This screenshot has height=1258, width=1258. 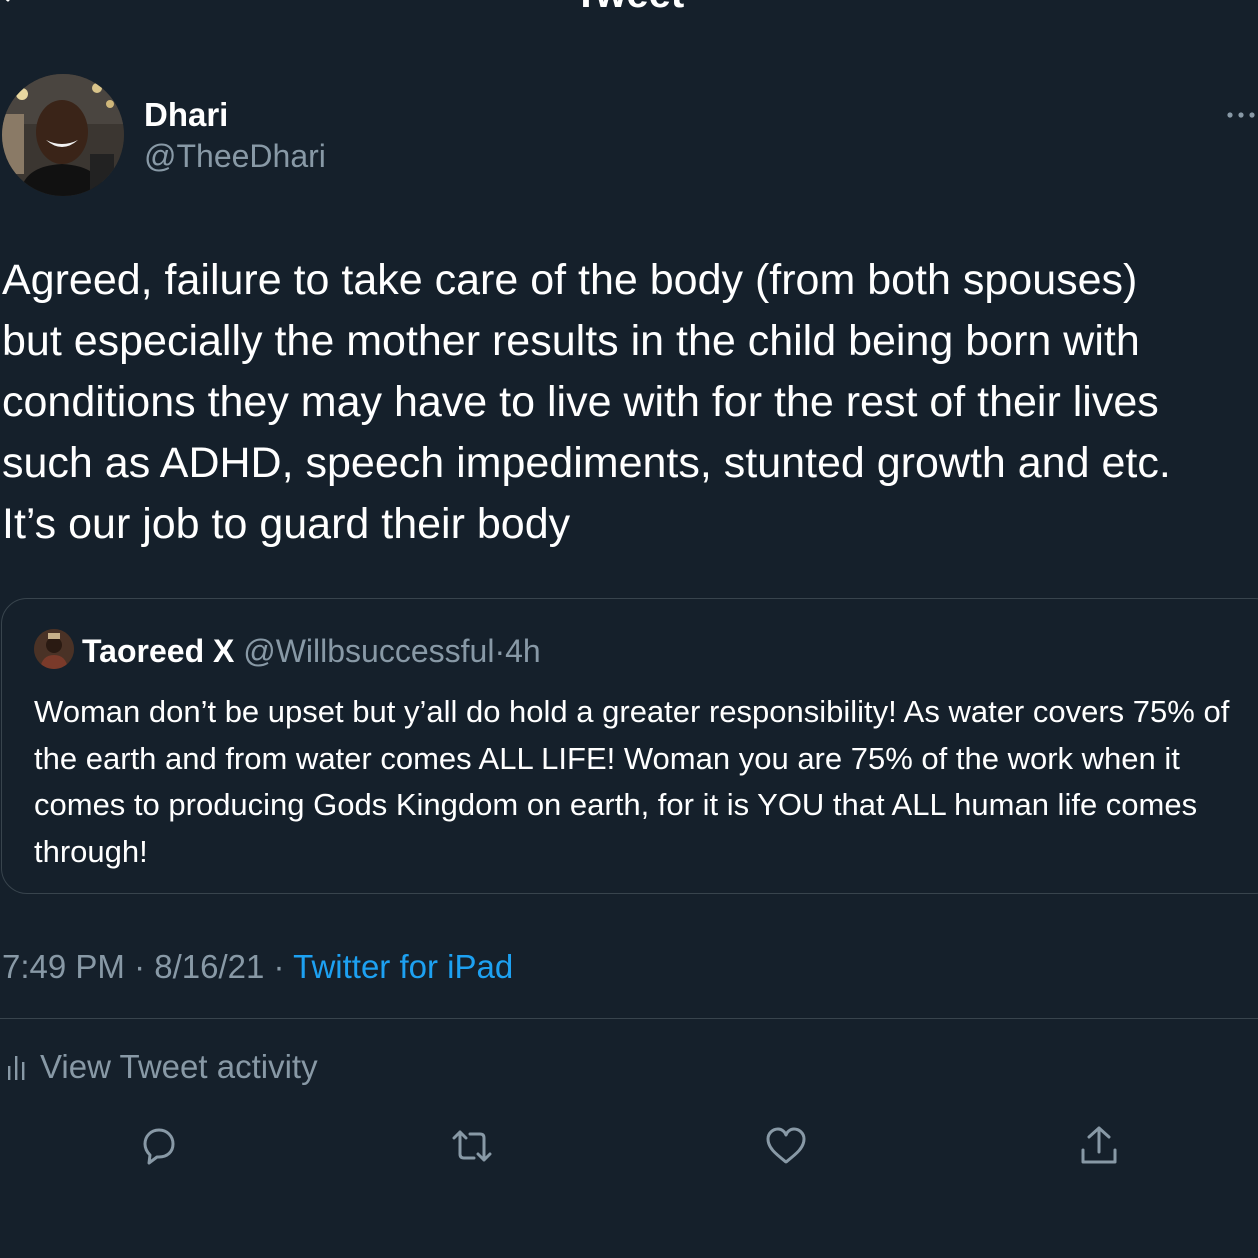 I want to click on reply-icon, so click(x=159, y=1146).